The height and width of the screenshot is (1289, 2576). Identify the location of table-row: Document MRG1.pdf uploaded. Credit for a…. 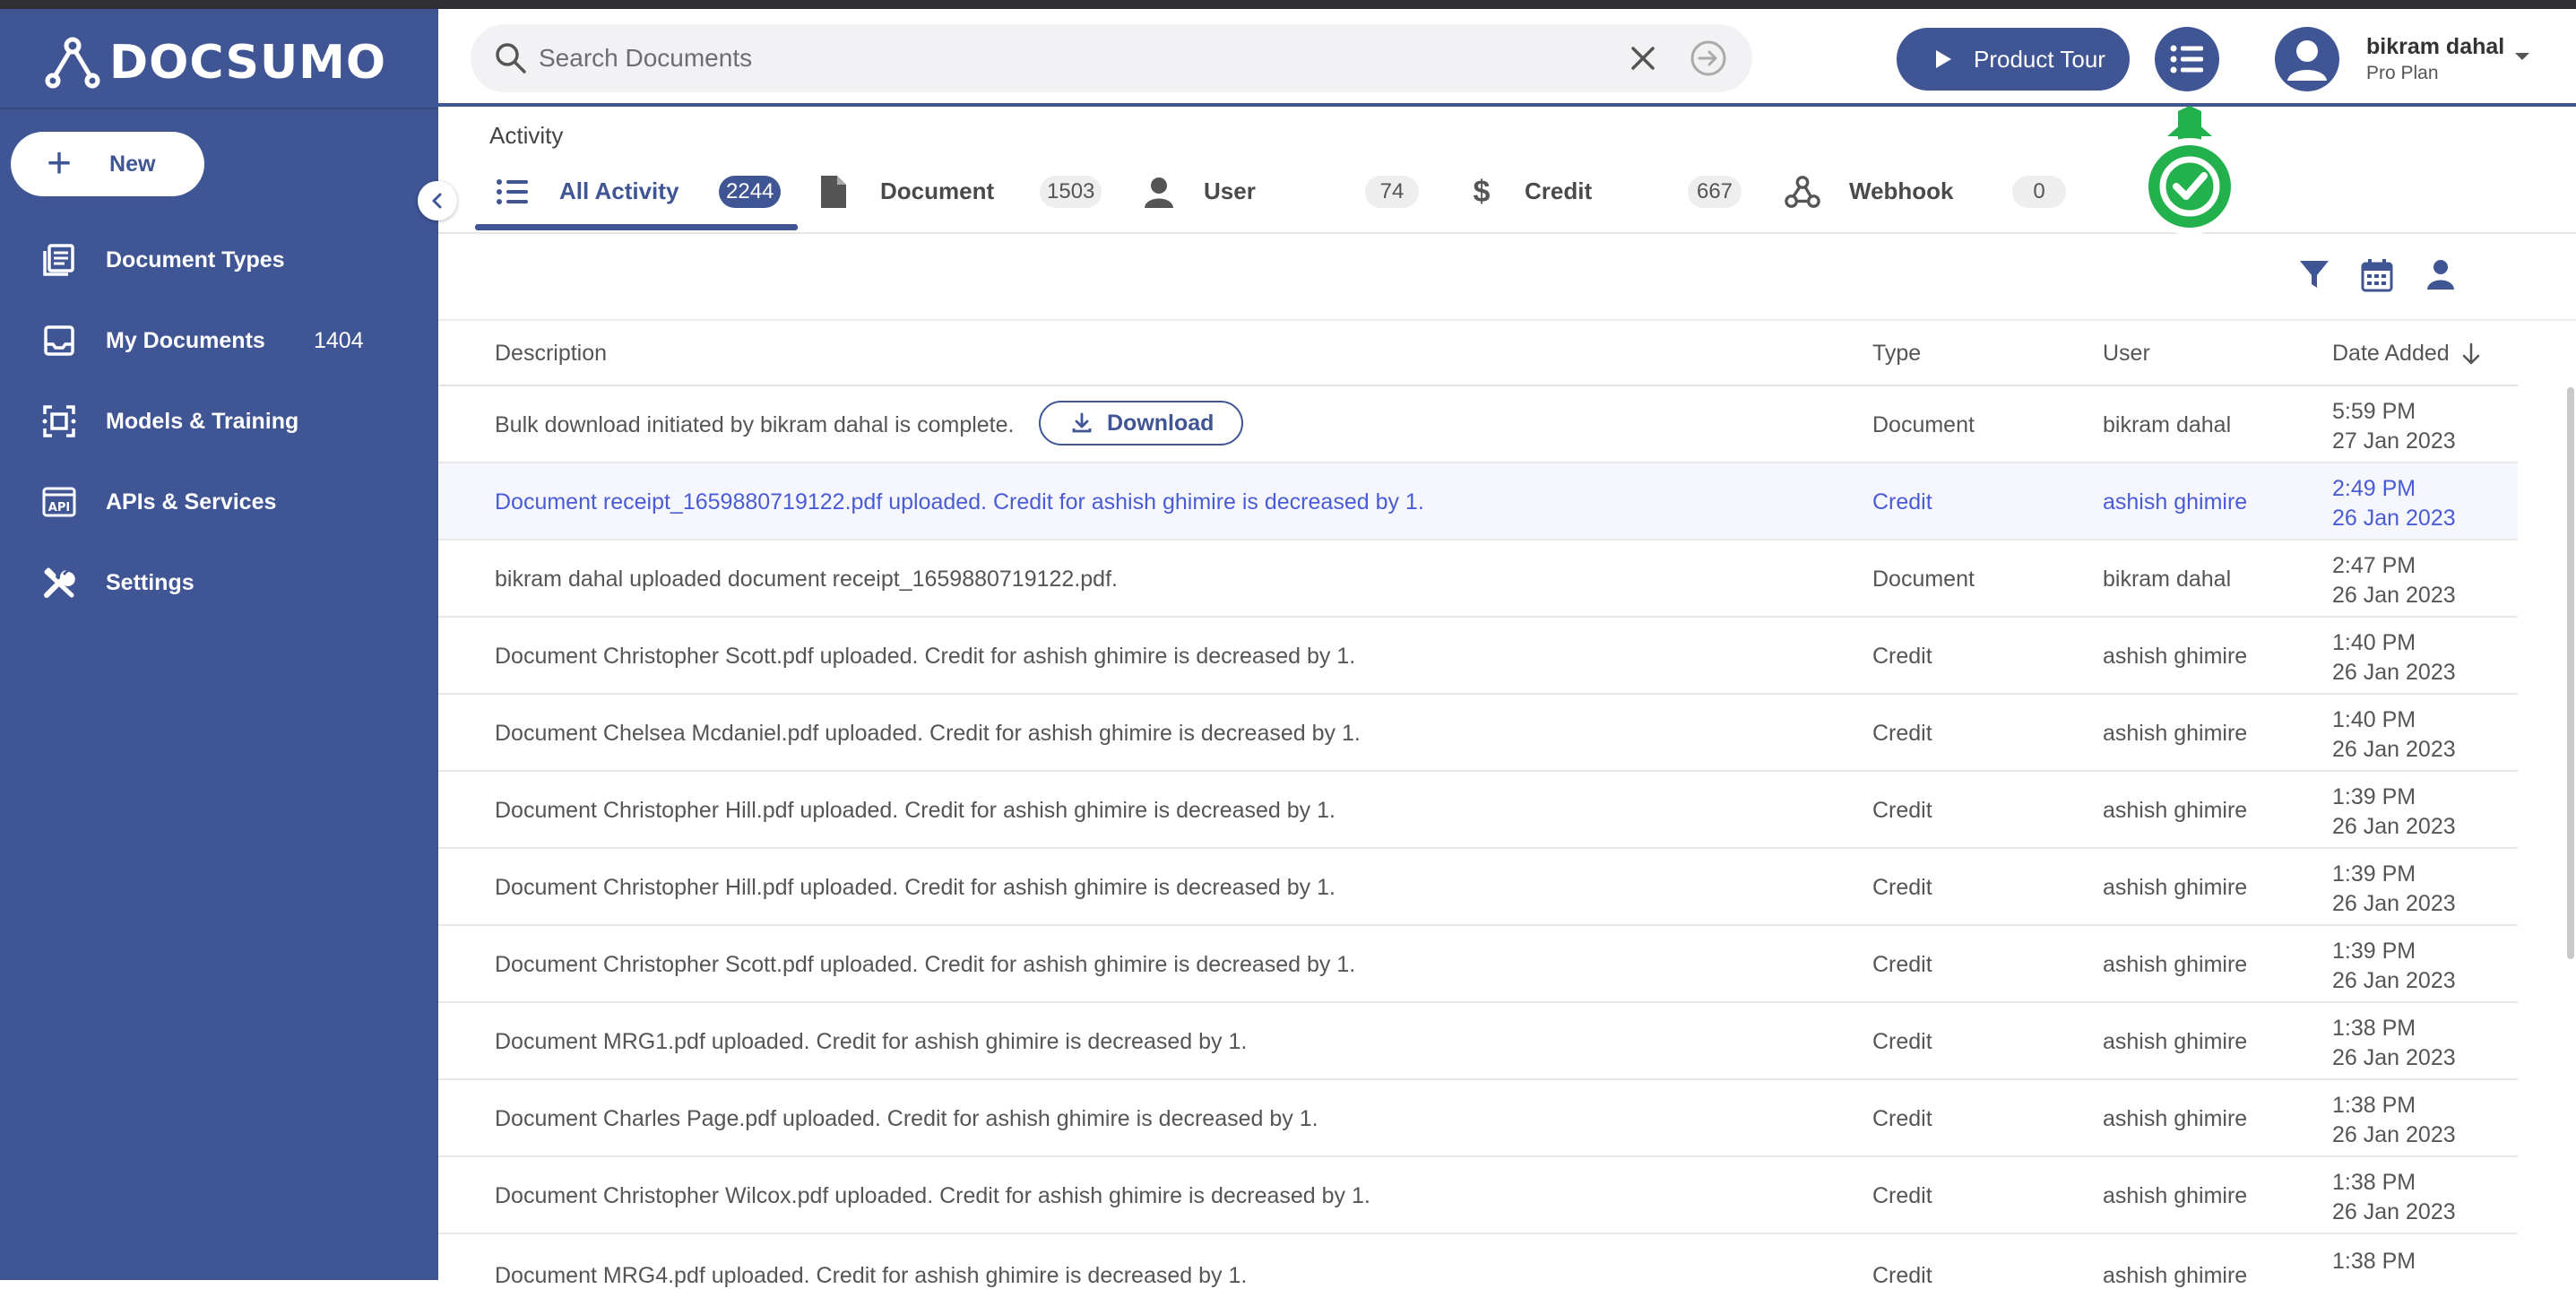
(1478, 1041).